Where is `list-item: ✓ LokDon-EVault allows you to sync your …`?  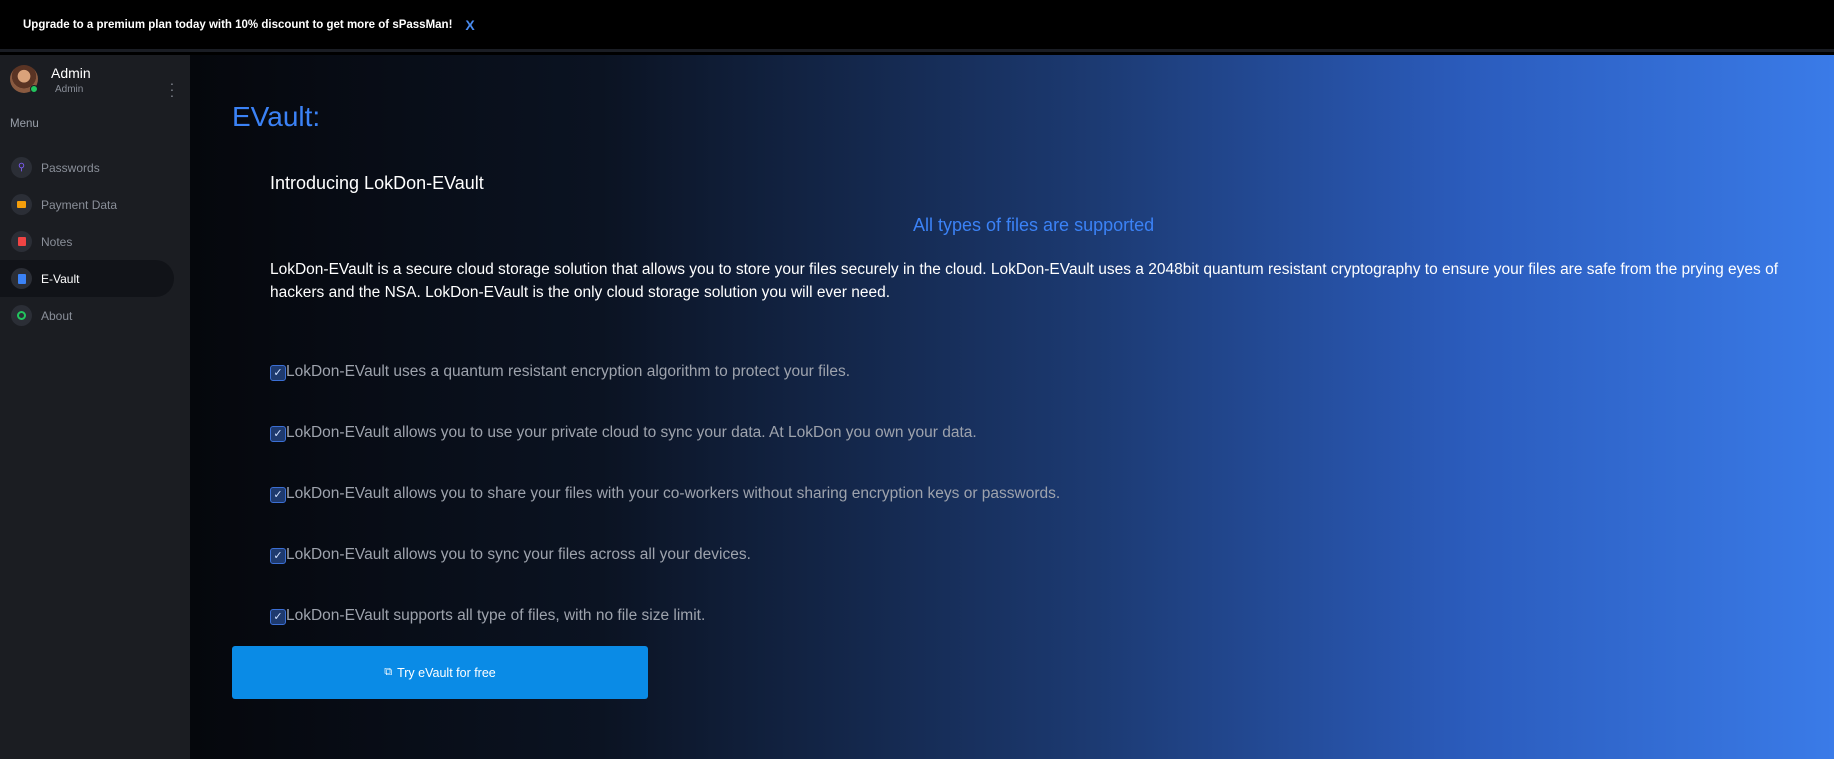
list-item: ✓ LokDon-EVault allows you to sync your … is located at coordinates (920, 555).